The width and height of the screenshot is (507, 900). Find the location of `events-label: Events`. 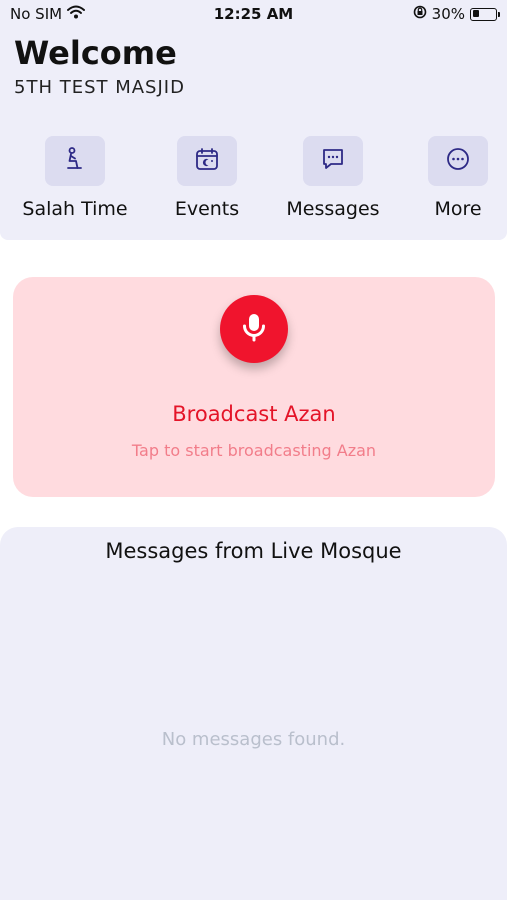

events-label: Events is located at coordinates (207, 209).